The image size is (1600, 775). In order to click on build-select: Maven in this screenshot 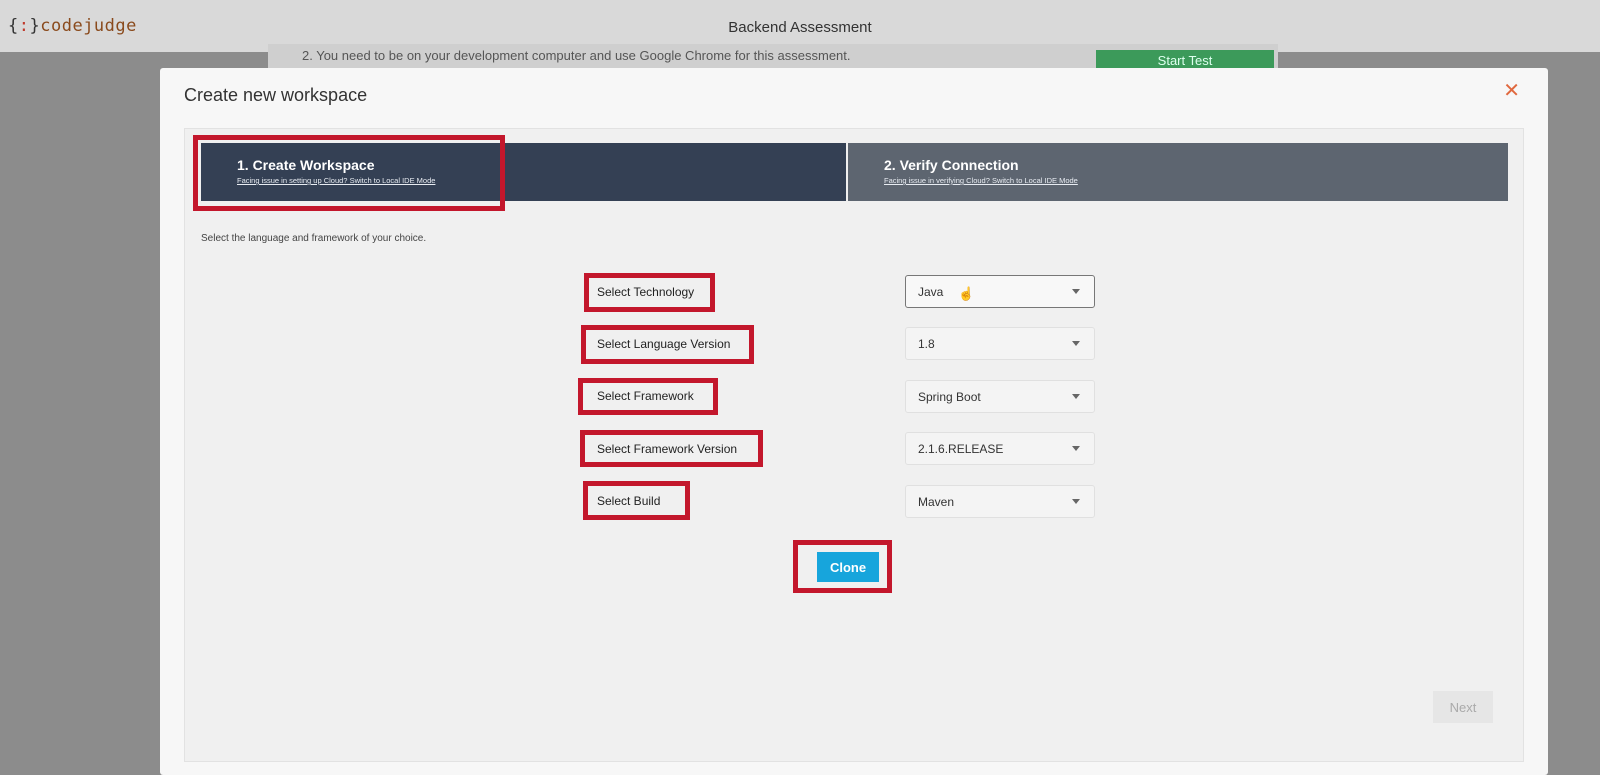, I will do `click(1000, 501)`.